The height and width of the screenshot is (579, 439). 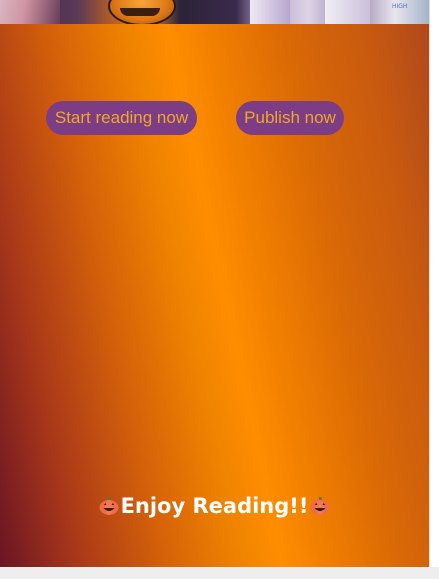 I want to click on enjoy-reading-message: Enjoy Reading!!, so click(x=214, y=506).